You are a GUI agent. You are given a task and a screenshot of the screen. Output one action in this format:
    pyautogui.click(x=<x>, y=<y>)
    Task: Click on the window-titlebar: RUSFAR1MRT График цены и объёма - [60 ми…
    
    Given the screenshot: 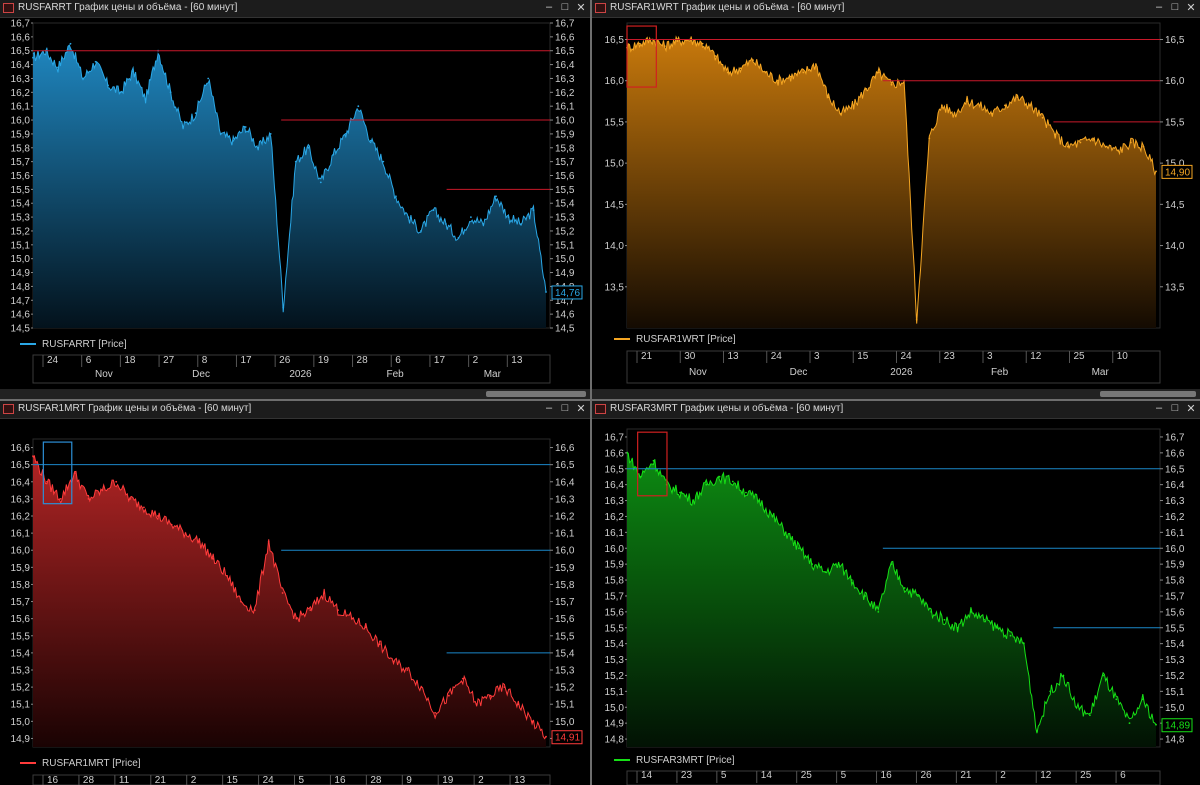 What is the action you would take?
    pyautogui.click(x=295, y=410)
    